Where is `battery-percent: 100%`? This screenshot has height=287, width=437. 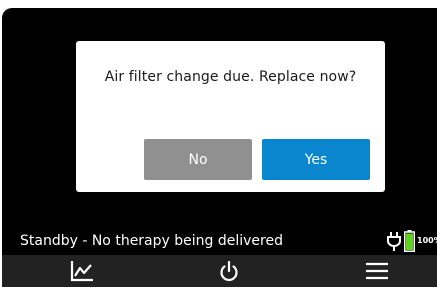 battery-percent: 100% is located at coordinates (427, 240).